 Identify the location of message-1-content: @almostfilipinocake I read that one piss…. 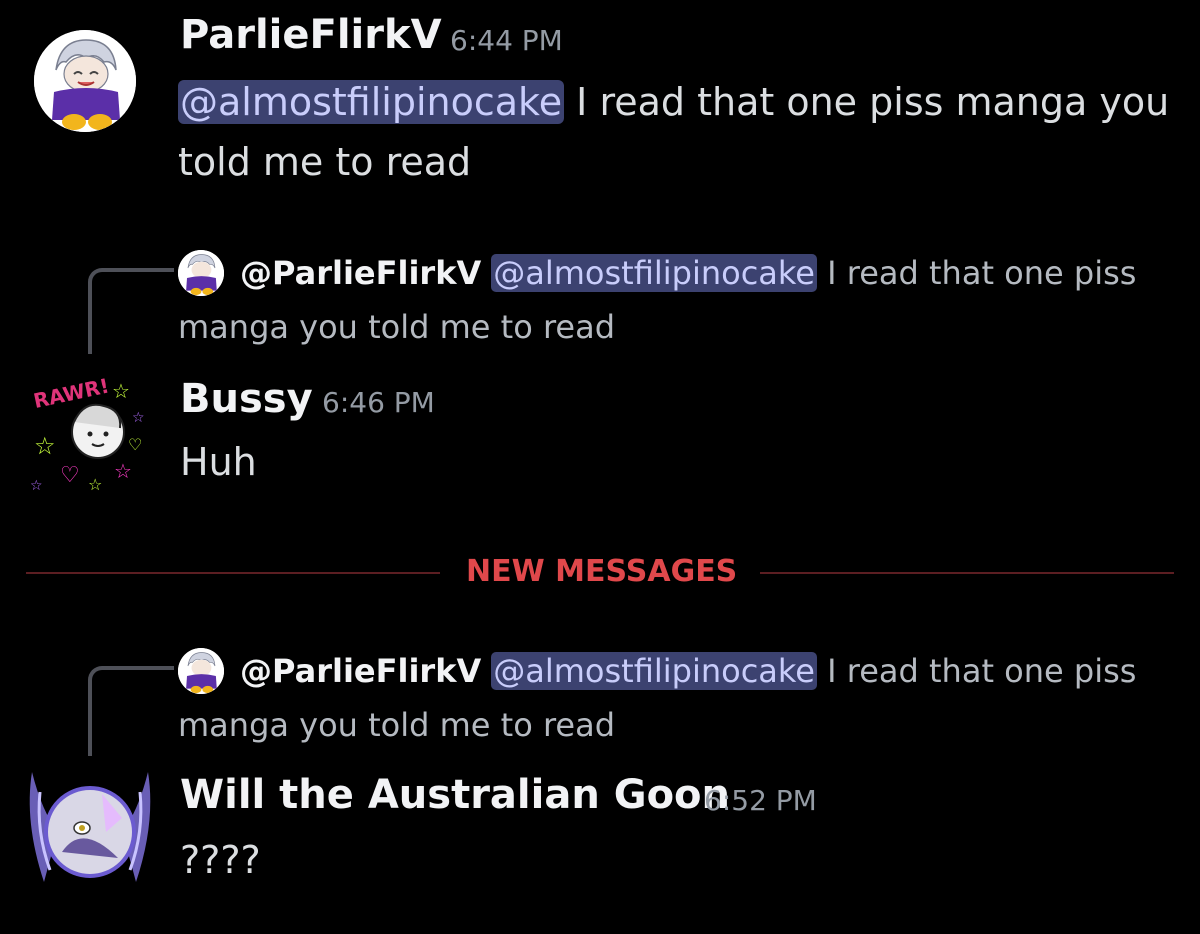
(683, 132).